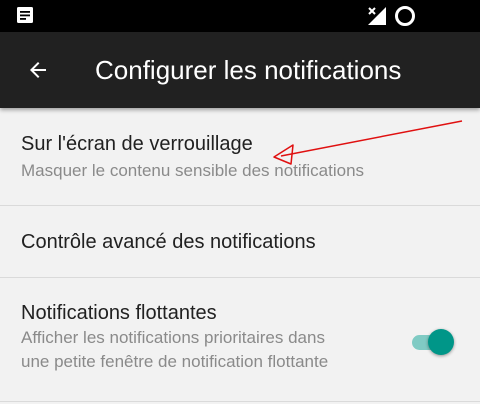  What do you see at coordinates (248, 70) in the screenshot?
I see `page-title: Configurer les notifications` at bounding box center [248, 70].